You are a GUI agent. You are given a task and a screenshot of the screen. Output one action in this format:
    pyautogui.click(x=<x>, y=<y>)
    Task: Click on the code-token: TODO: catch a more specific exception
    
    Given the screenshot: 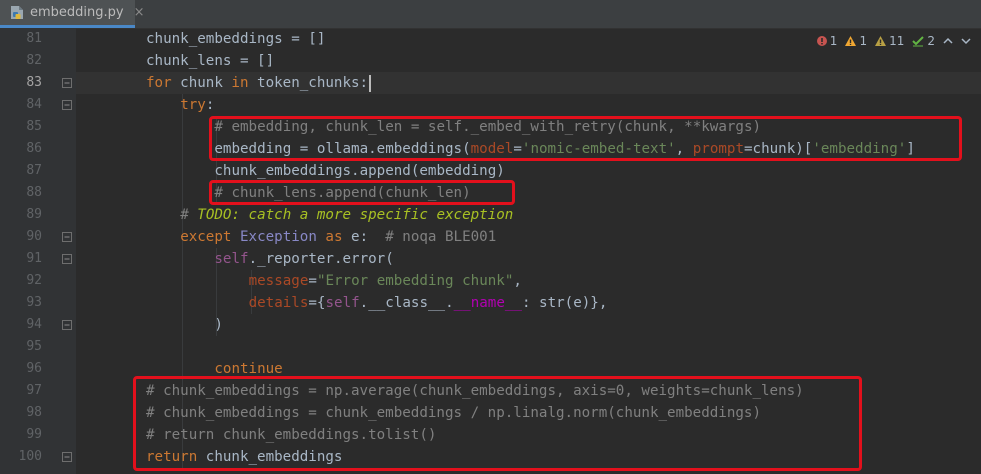 What is the action you would take?
    pyautogui.click(x=355, y=215)
    